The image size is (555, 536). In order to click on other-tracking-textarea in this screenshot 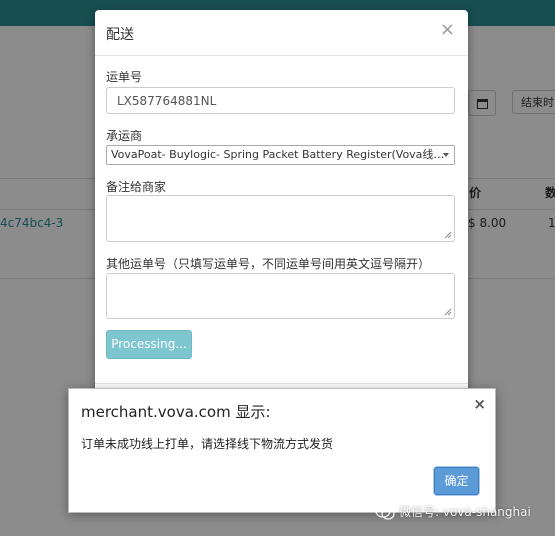, I will do `click(280, 296)`.